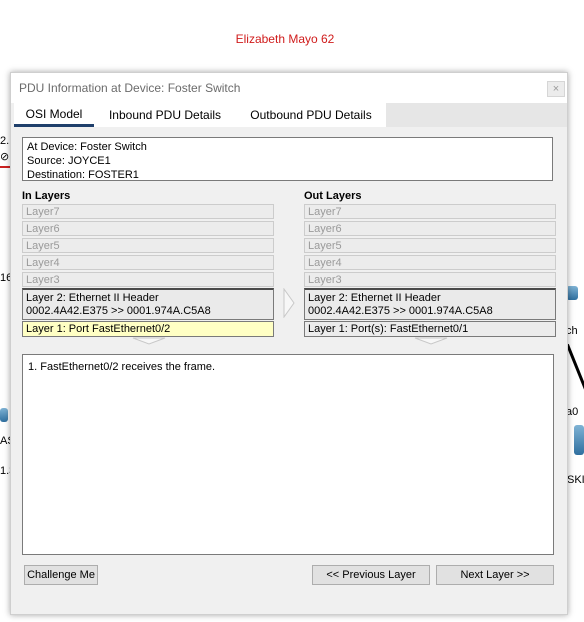 Image resolution: width=584 pixels, height=622 pixels. Describe the element at coordinates (430, 279) in the screenshot. I see `out-layer-3: Layer3` at that location.